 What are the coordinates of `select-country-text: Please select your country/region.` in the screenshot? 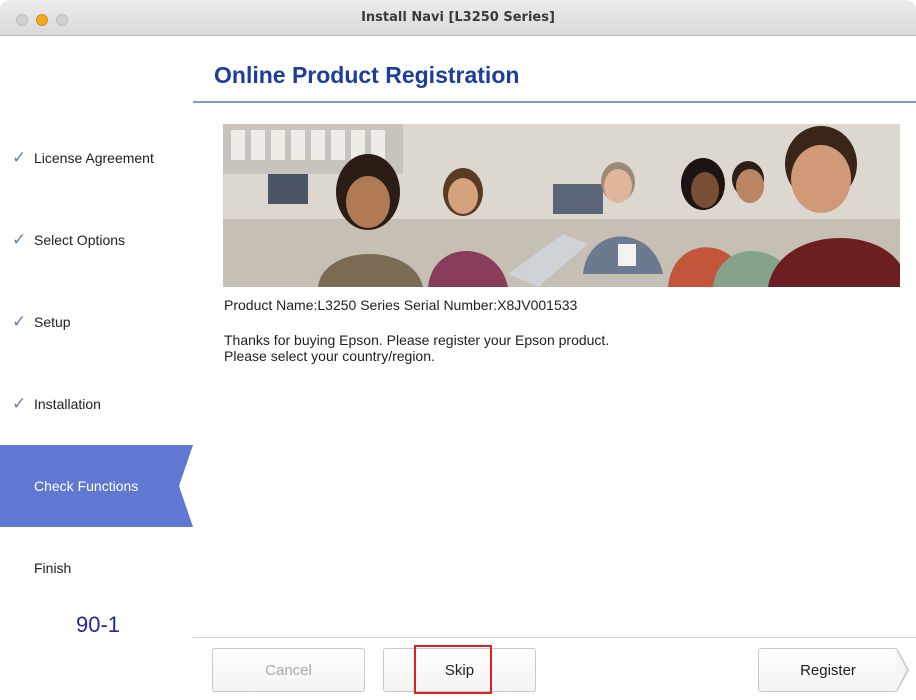 It's located at (329, 356).